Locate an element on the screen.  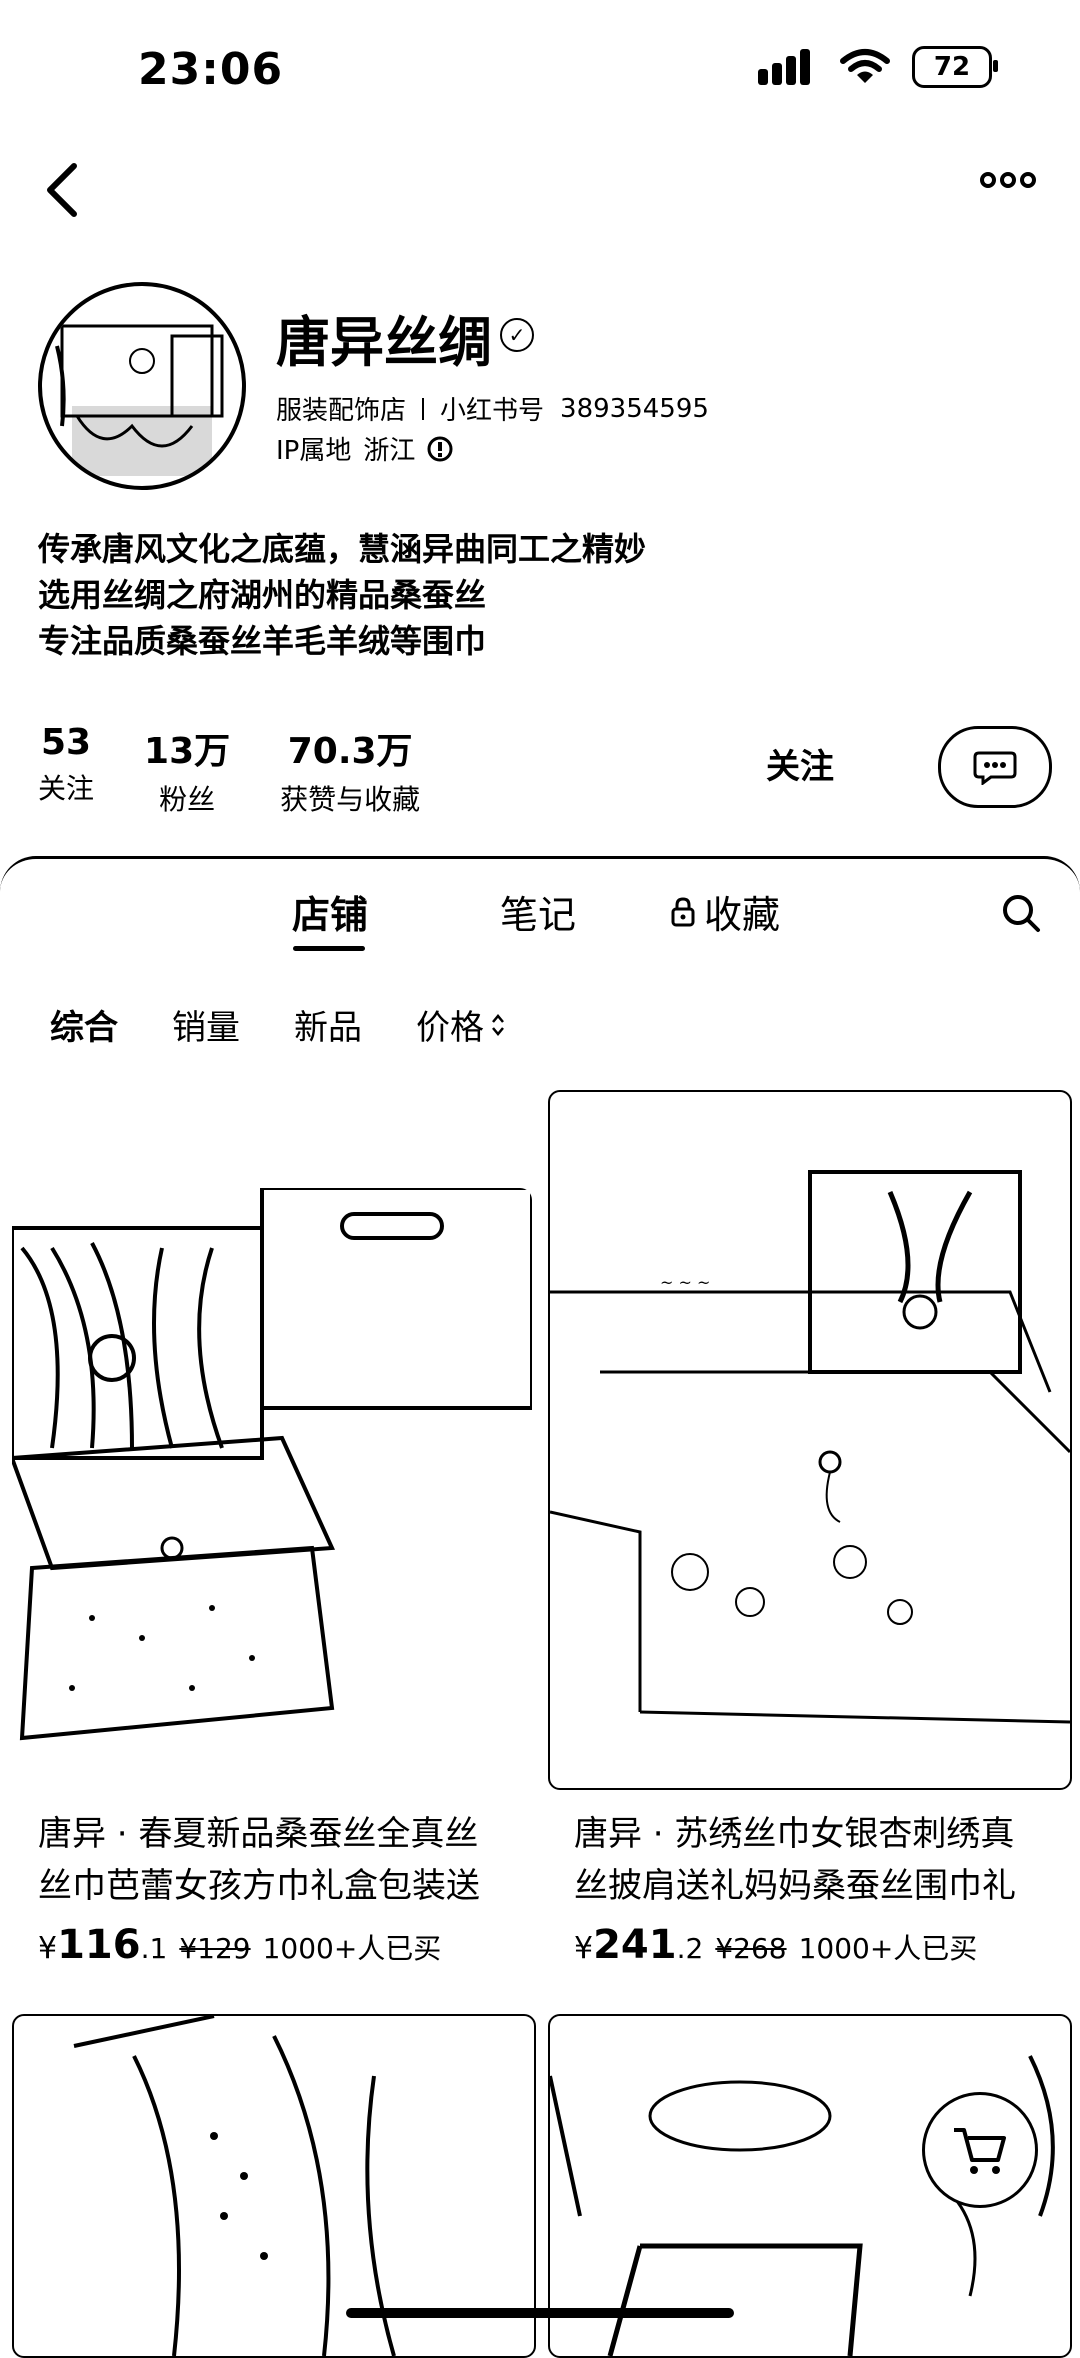
product-title: 唐异 · 春夏新品桑蚕丝全真丝 丝巾芭蕾女孩方巾礼盒包装送 is located at coordinates (288, 1860).